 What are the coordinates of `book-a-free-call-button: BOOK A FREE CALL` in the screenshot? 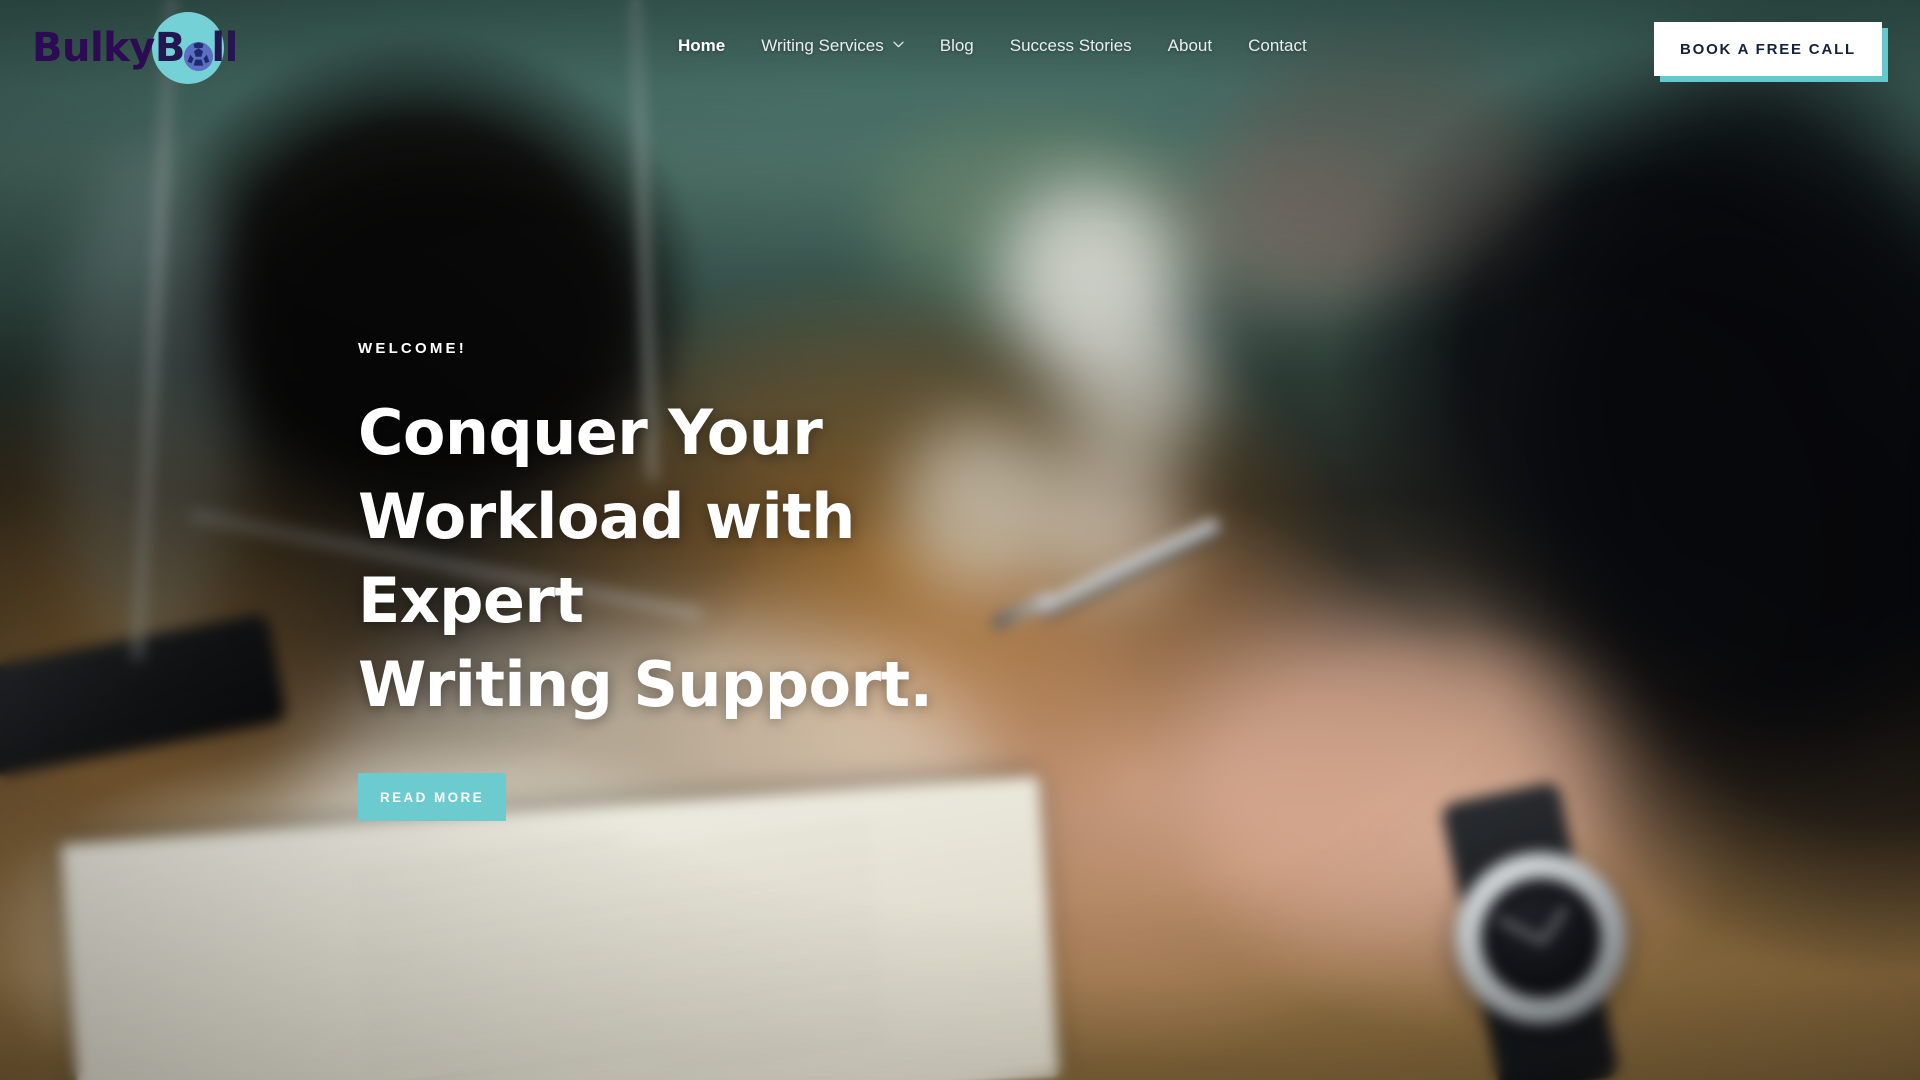 It's located at (1768, 49).